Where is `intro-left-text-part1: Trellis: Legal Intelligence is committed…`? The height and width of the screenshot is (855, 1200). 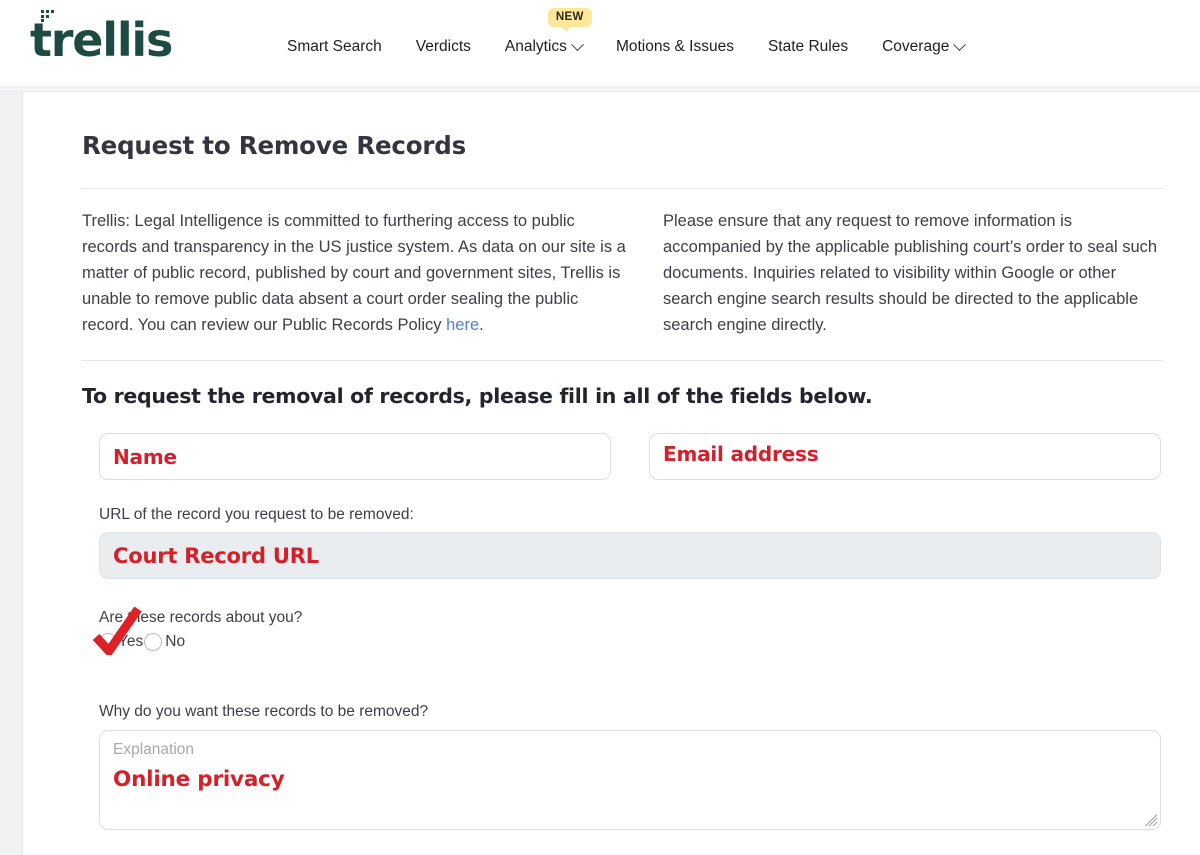
intro-left-text-part1: Trellis: Legal Intelligence is committed… is located at coordinates (354, 273).